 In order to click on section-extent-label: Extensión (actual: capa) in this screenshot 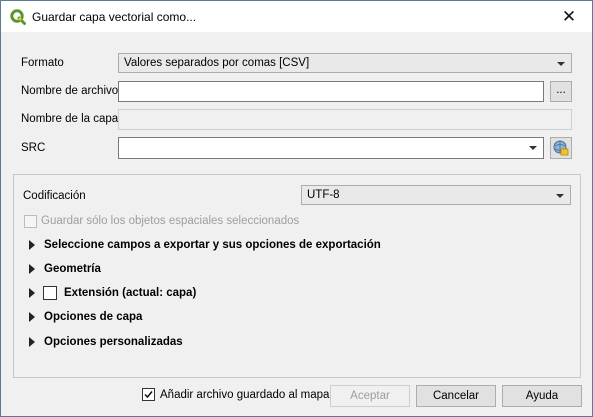, I will do `click(130, 293)`.